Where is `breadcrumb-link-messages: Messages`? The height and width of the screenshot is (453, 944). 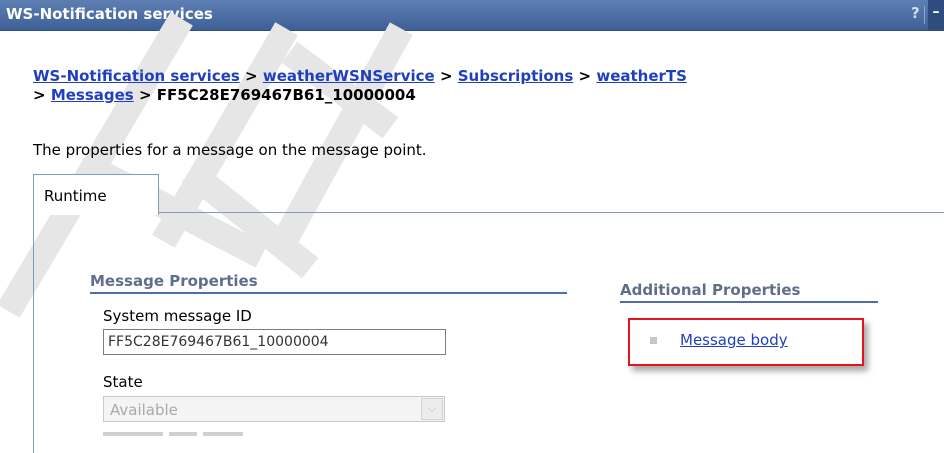 breadcrumb-link-messages: Messages is located at coordinates (92, 95).